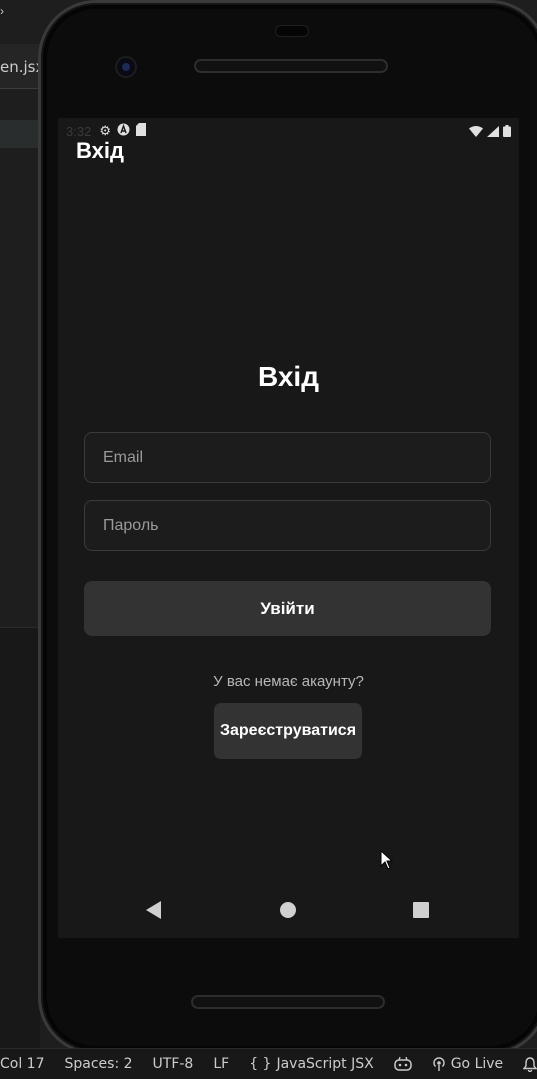 The image size is (537, 1079). I want to click on login-button: Увійти, so click(287, 608).